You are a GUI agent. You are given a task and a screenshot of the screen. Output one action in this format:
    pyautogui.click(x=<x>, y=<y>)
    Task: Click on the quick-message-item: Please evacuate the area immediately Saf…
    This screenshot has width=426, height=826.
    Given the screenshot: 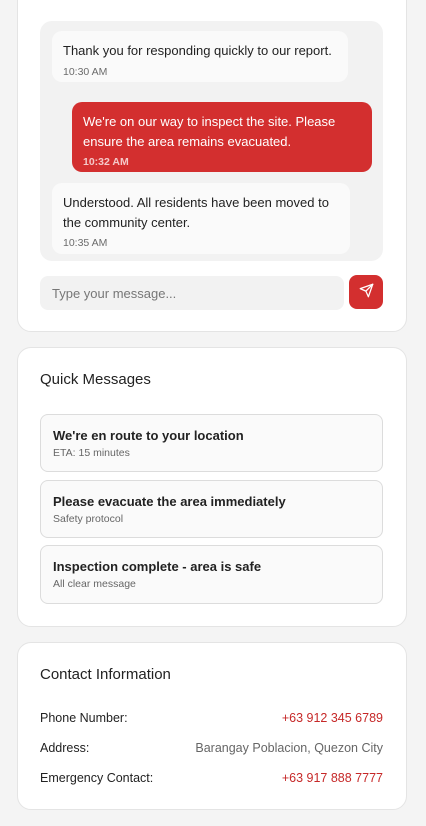 What is the action you would take?
    pyautogui.click(x=211, y=509)
    